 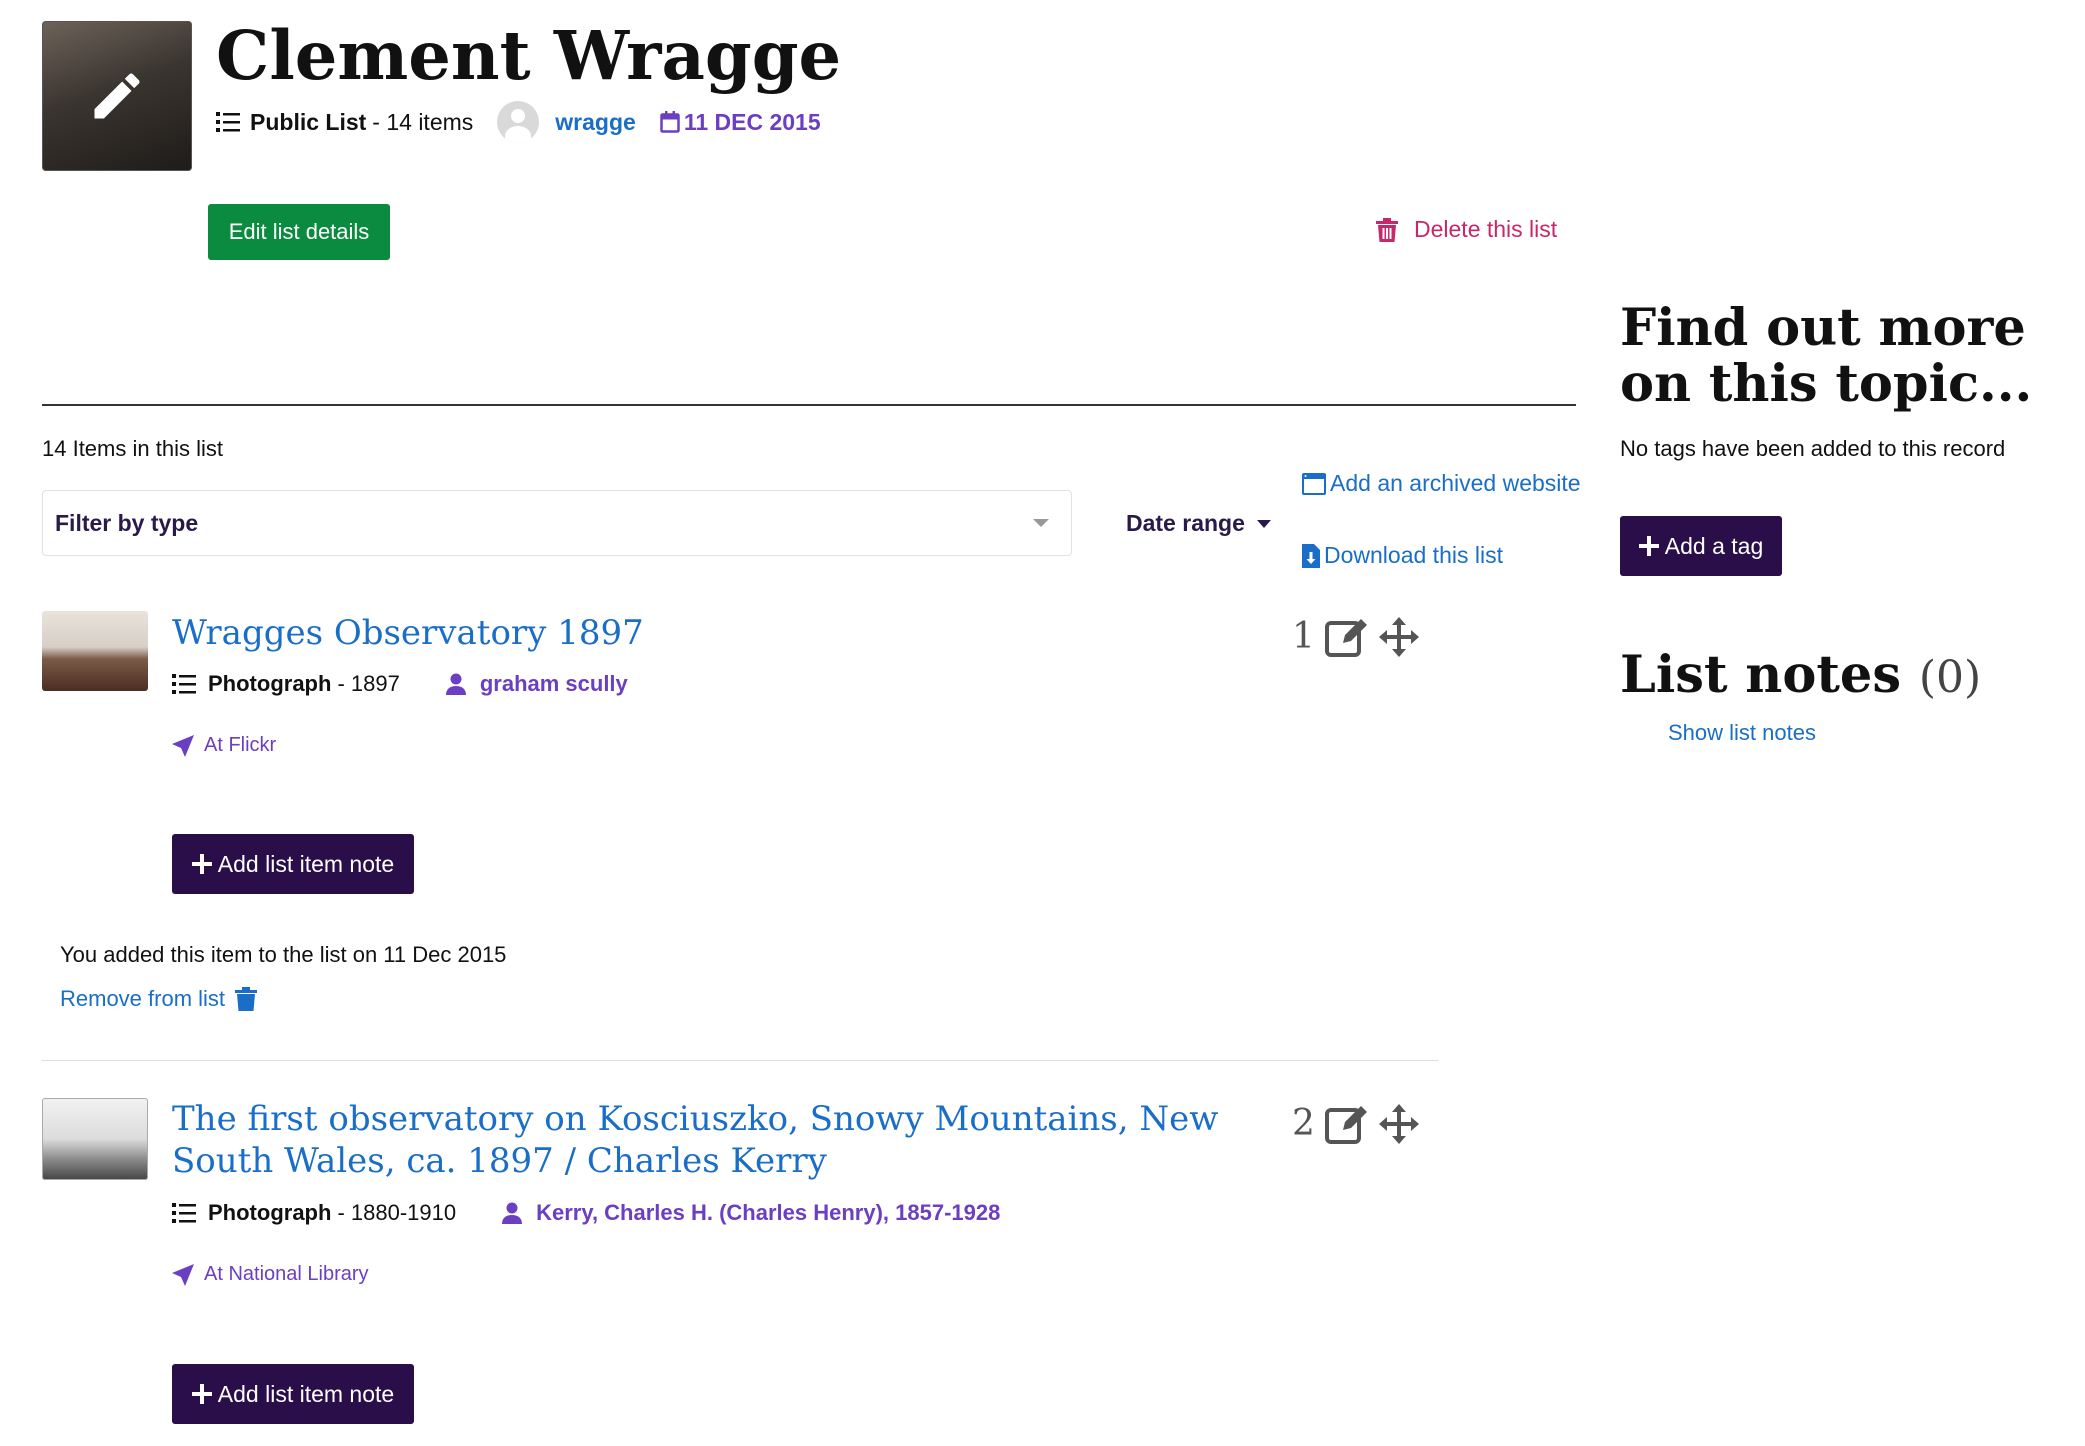 What do you see at coordinates (1314, 483) in the screenshot?
I see `browser-icon` at bounding box center [1314, 483].